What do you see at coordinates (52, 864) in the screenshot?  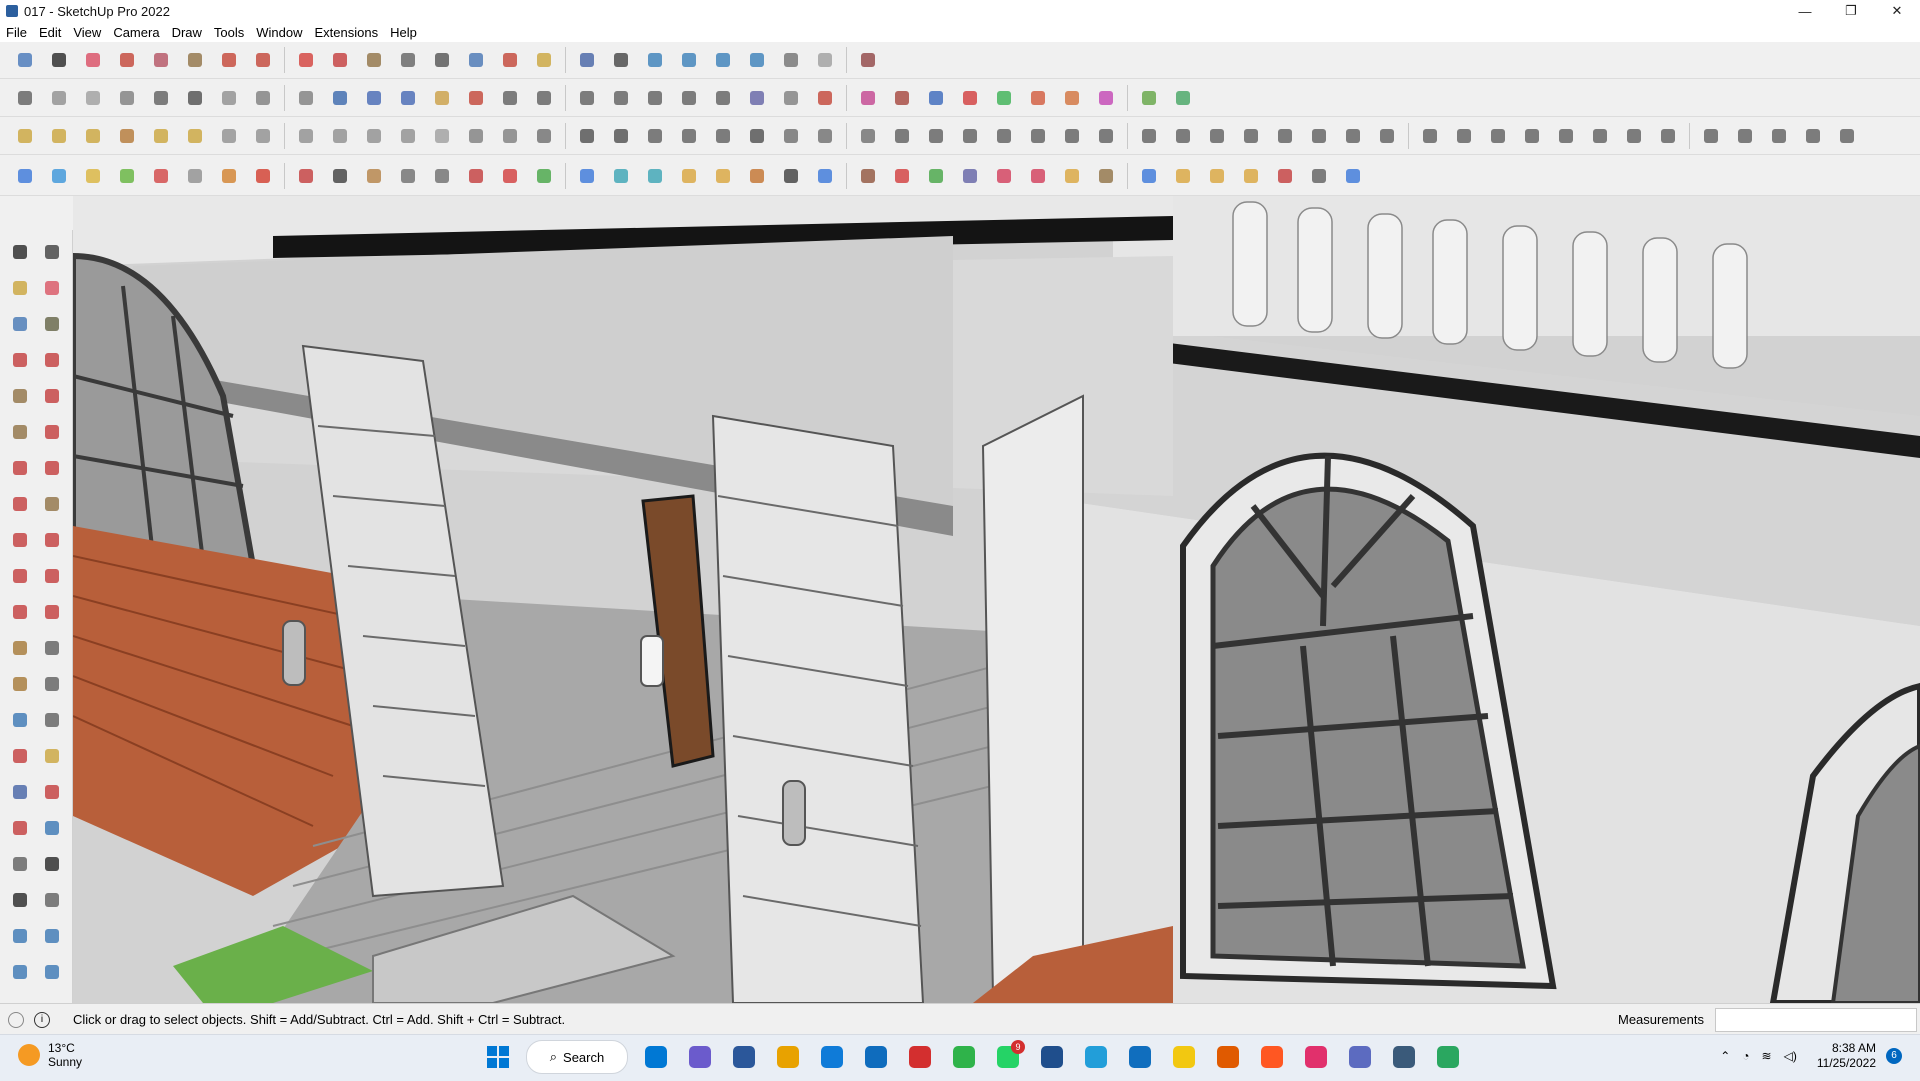 I see `large-tool-36-icon` at bounding box center [52, 864].